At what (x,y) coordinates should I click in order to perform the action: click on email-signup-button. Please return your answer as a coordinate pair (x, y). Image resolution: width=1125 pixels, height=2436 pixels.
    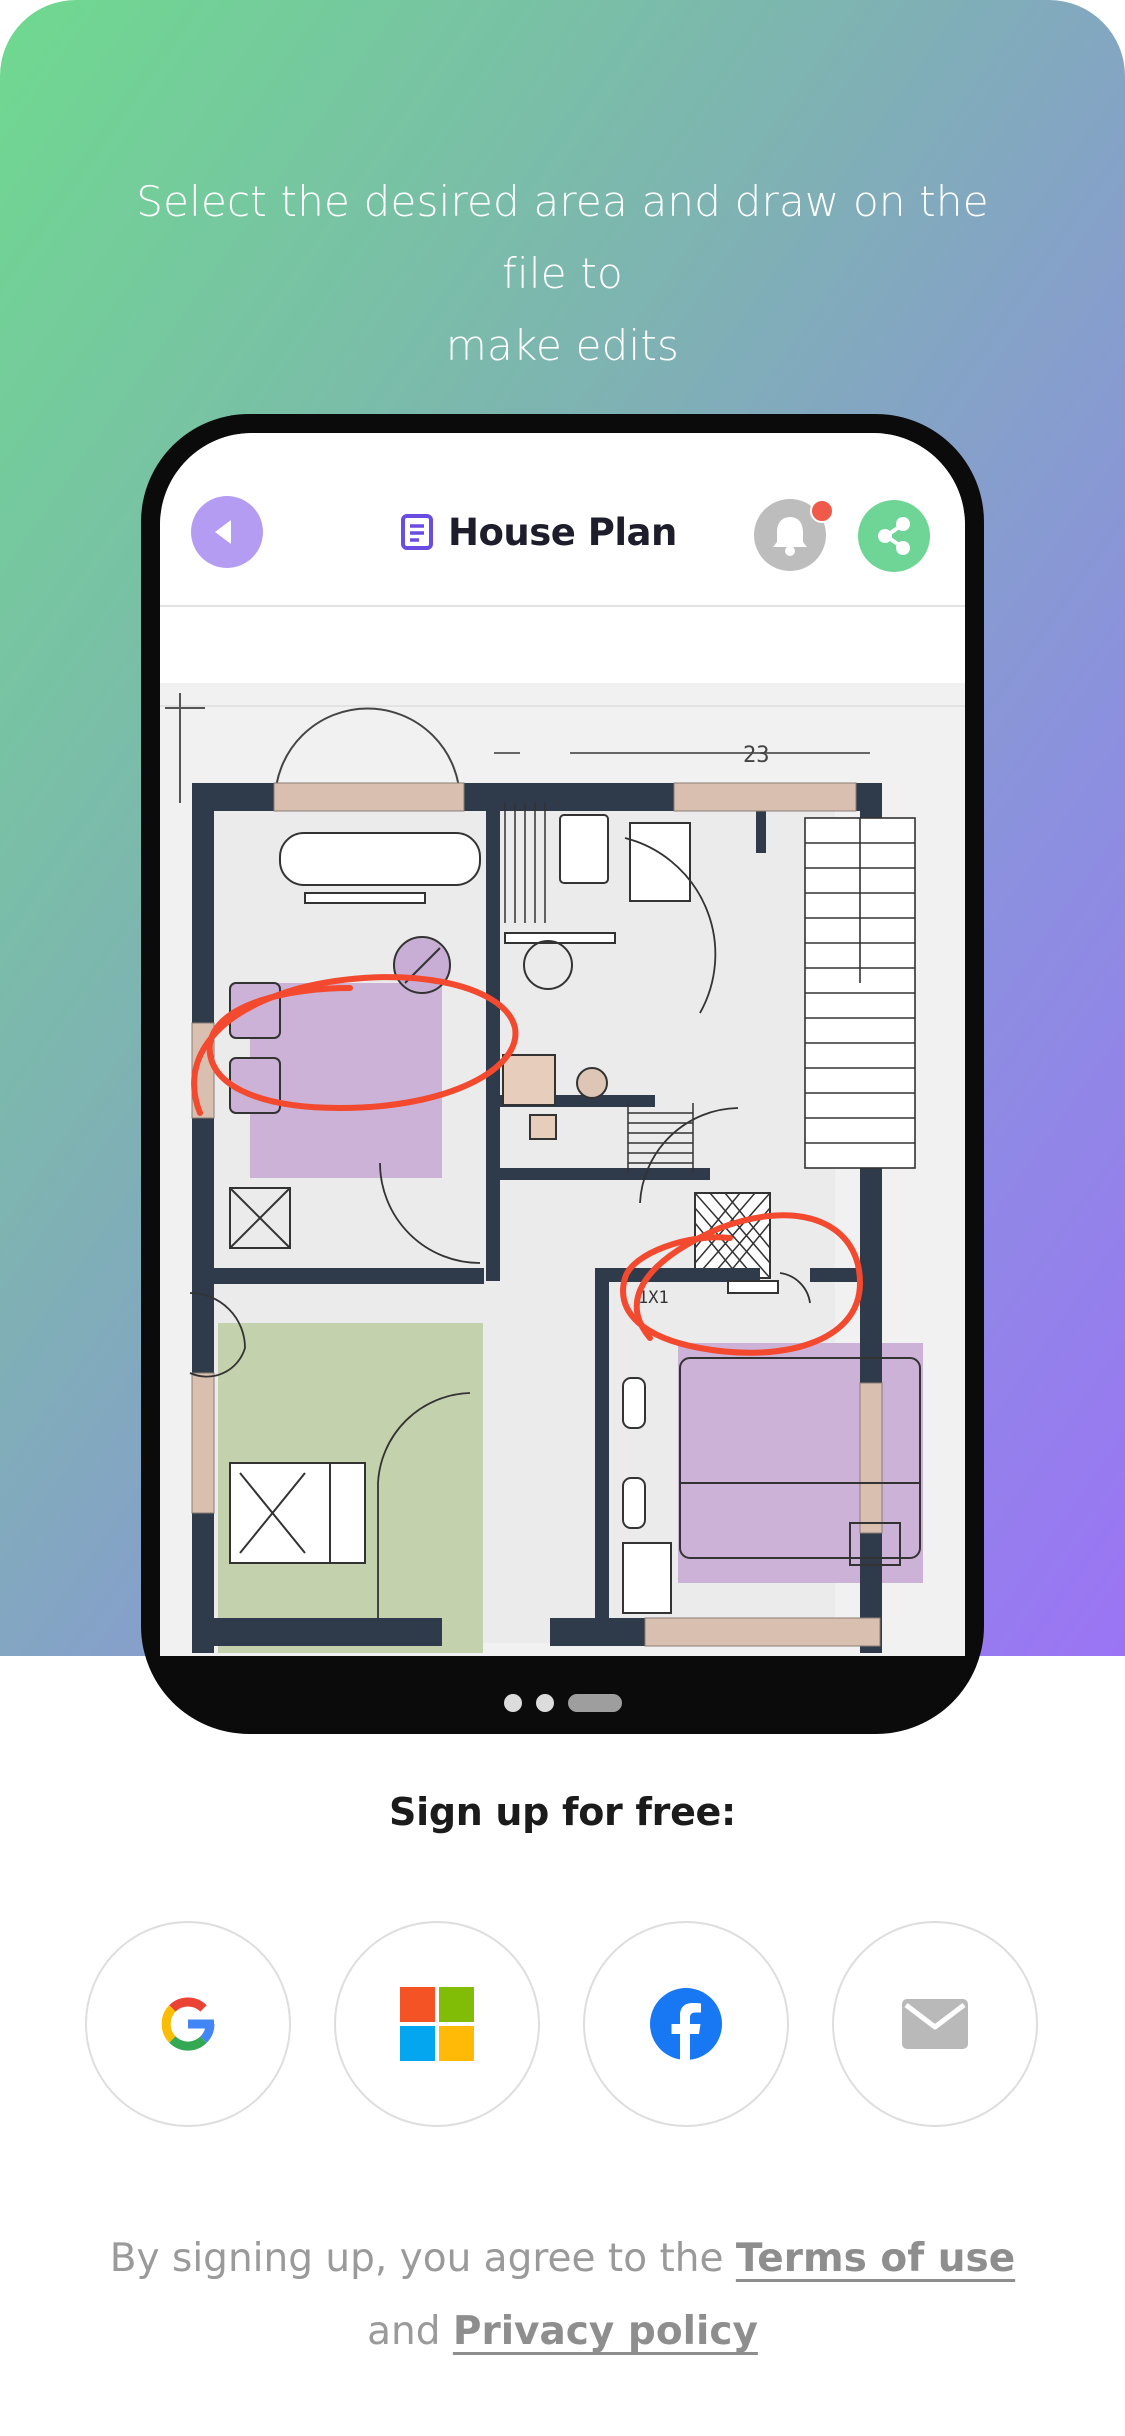
    Looking at the image, I should click on (935, 2024).